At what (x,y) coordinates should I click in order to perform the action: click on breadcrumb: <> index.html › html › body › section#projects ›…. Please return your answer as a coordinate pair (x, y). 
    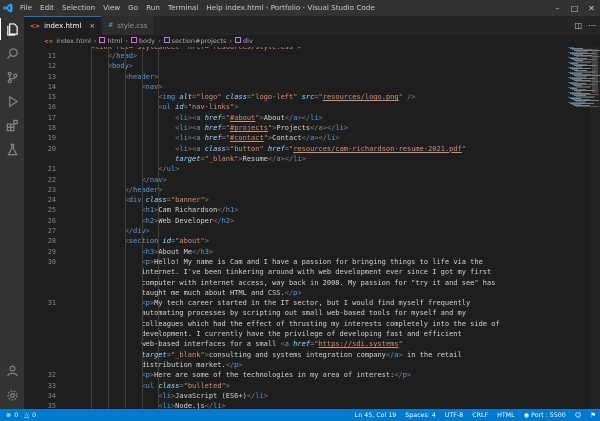
    Looking at the image, I should click on (312, 41).